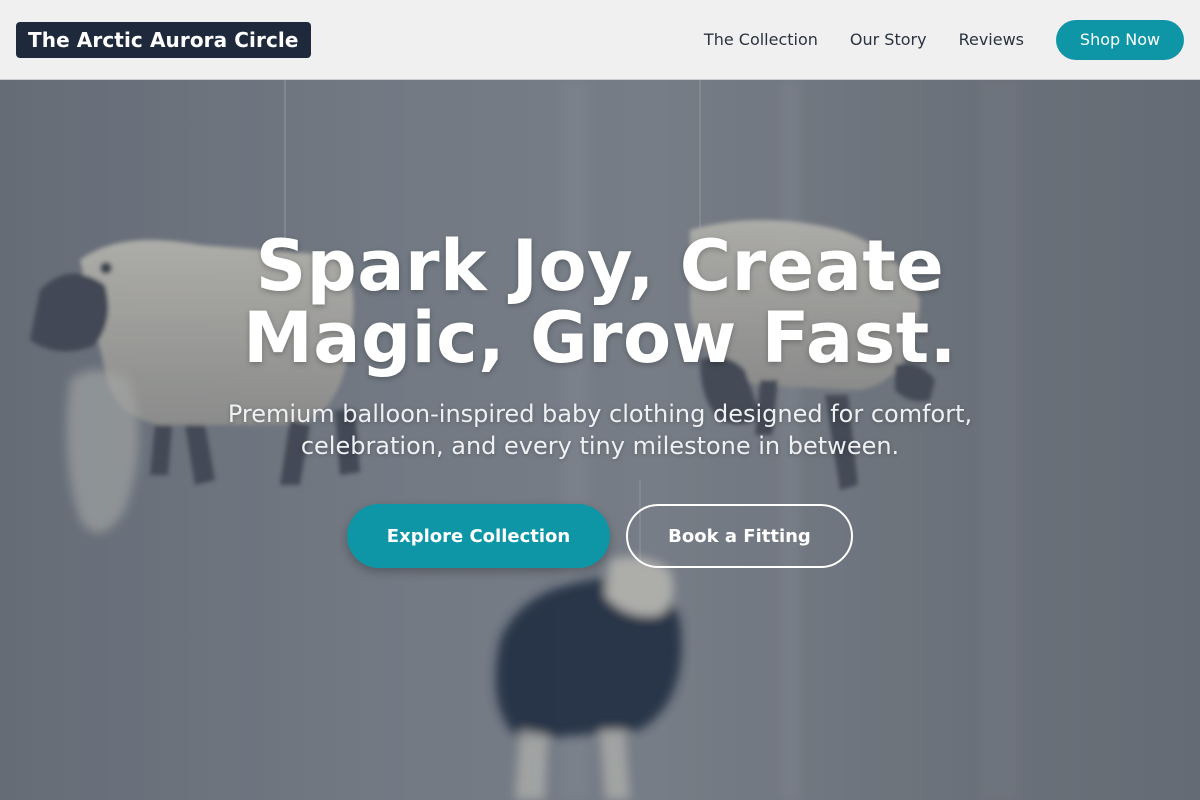  What do you see at coordinates (1120, 39) in the screenshot?
I see `shop-now-button: Shop Now` at bounding box center [1120, 39].